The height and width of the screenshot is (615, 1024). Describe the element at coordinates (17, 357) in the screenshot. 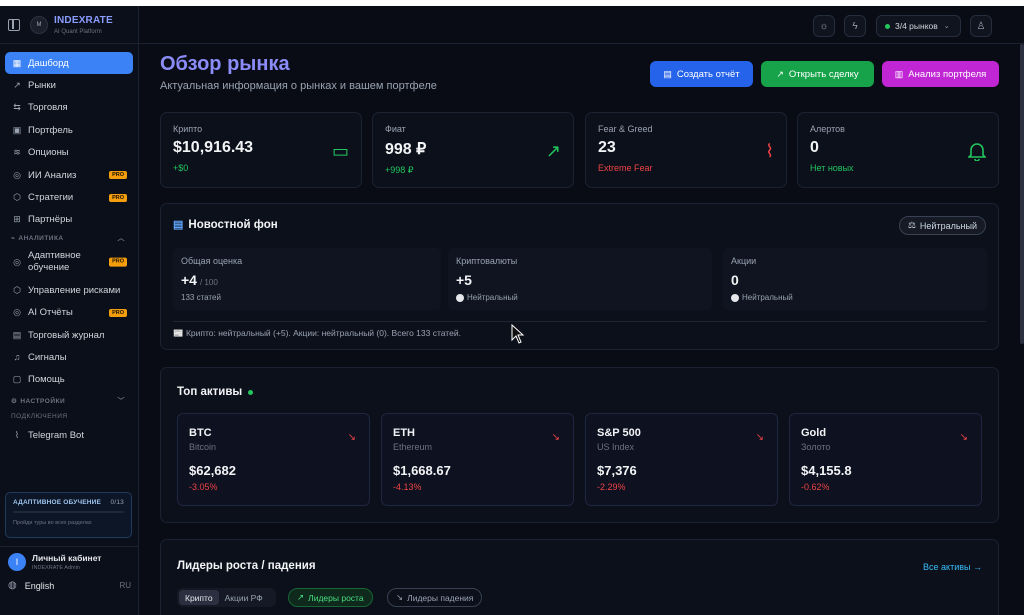

I see `bell-icon: ♫` at that location.